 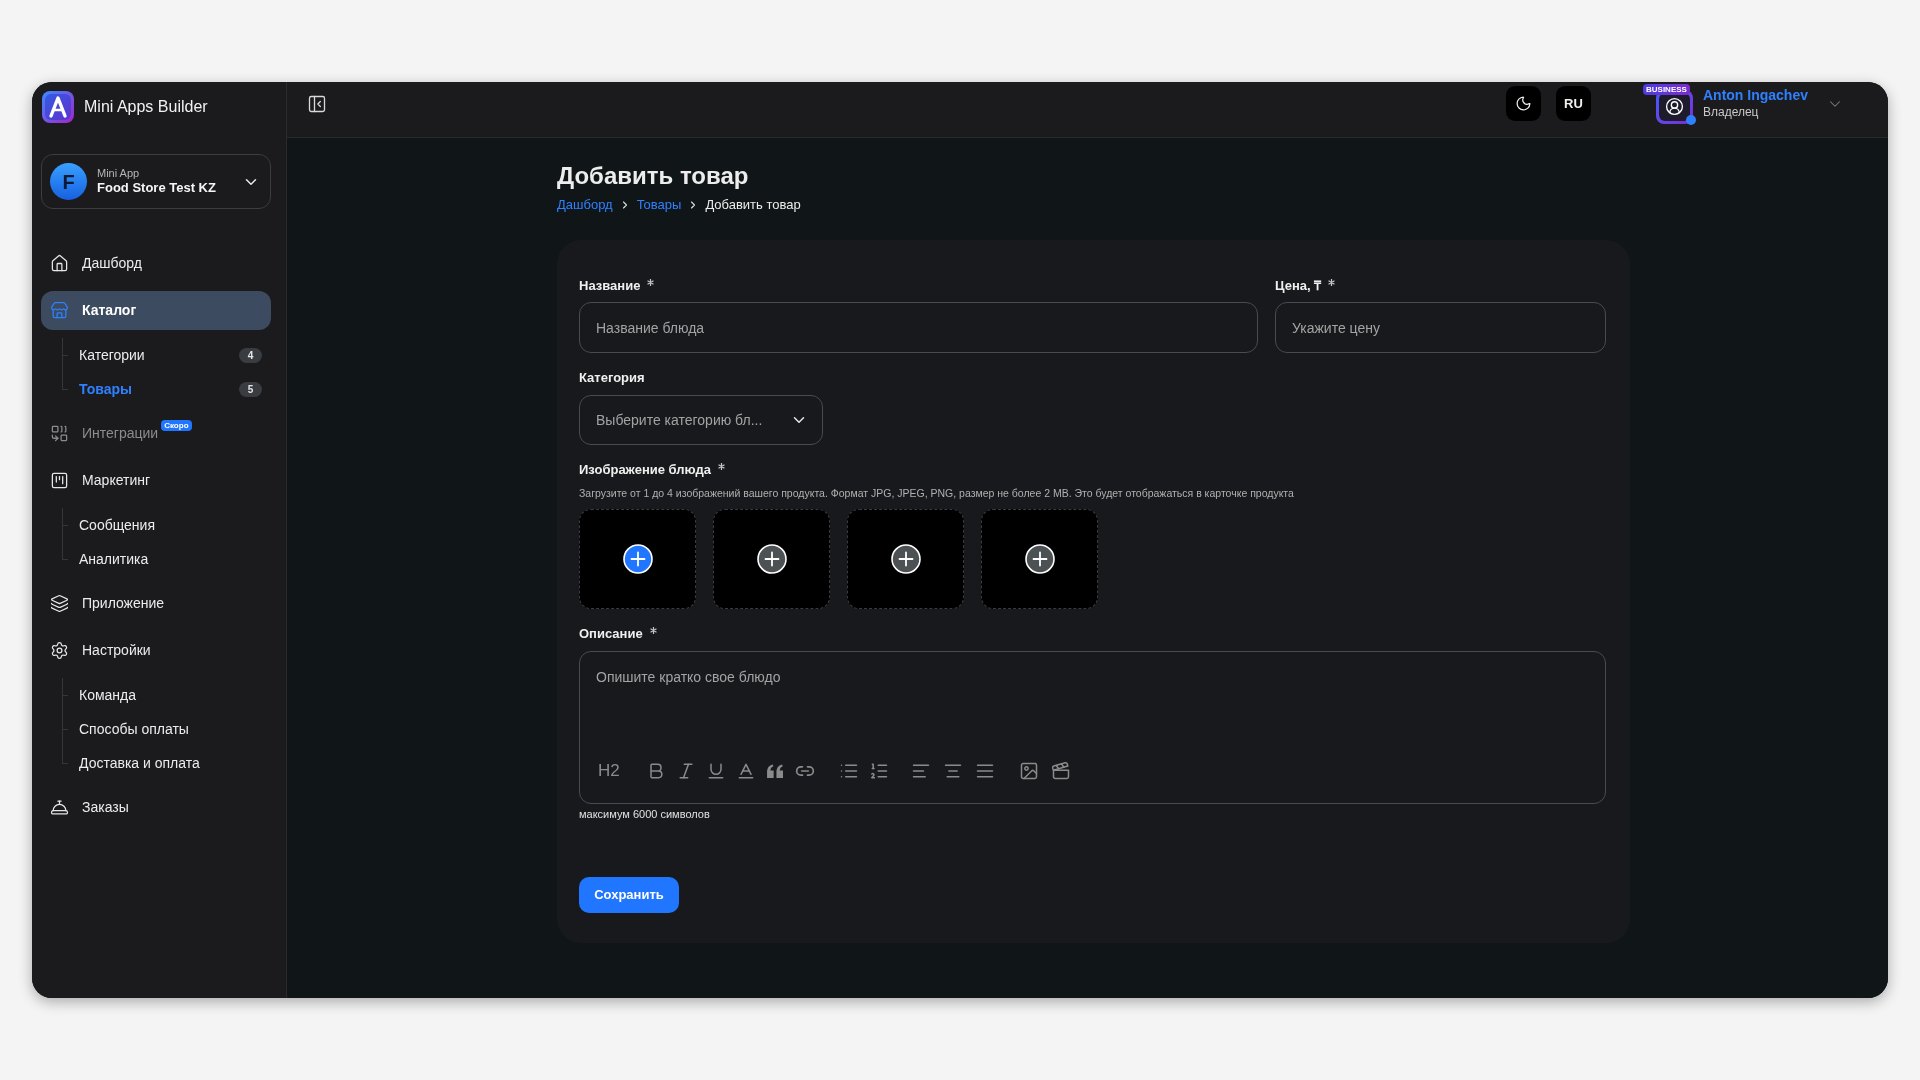 I want to click on layers-icon, so click(x=59, y=603).